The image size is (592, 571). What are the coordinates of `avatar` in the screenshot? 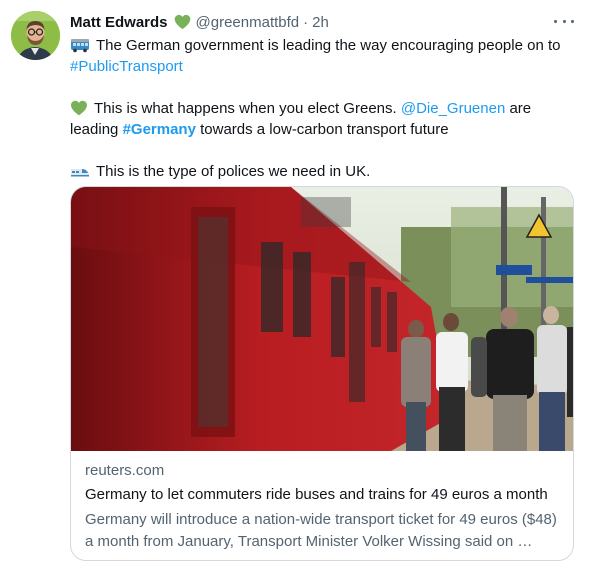 It's located at (35, 35).